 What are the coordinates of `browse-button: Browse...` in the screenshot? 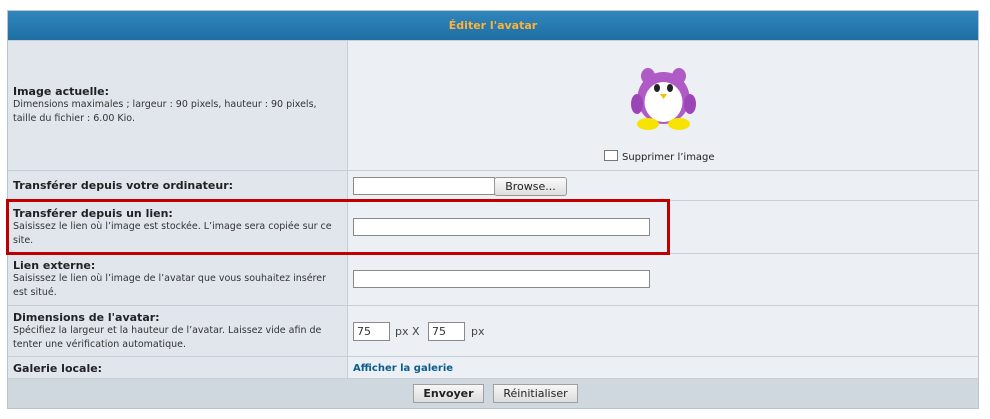 It's located at (530, 186).